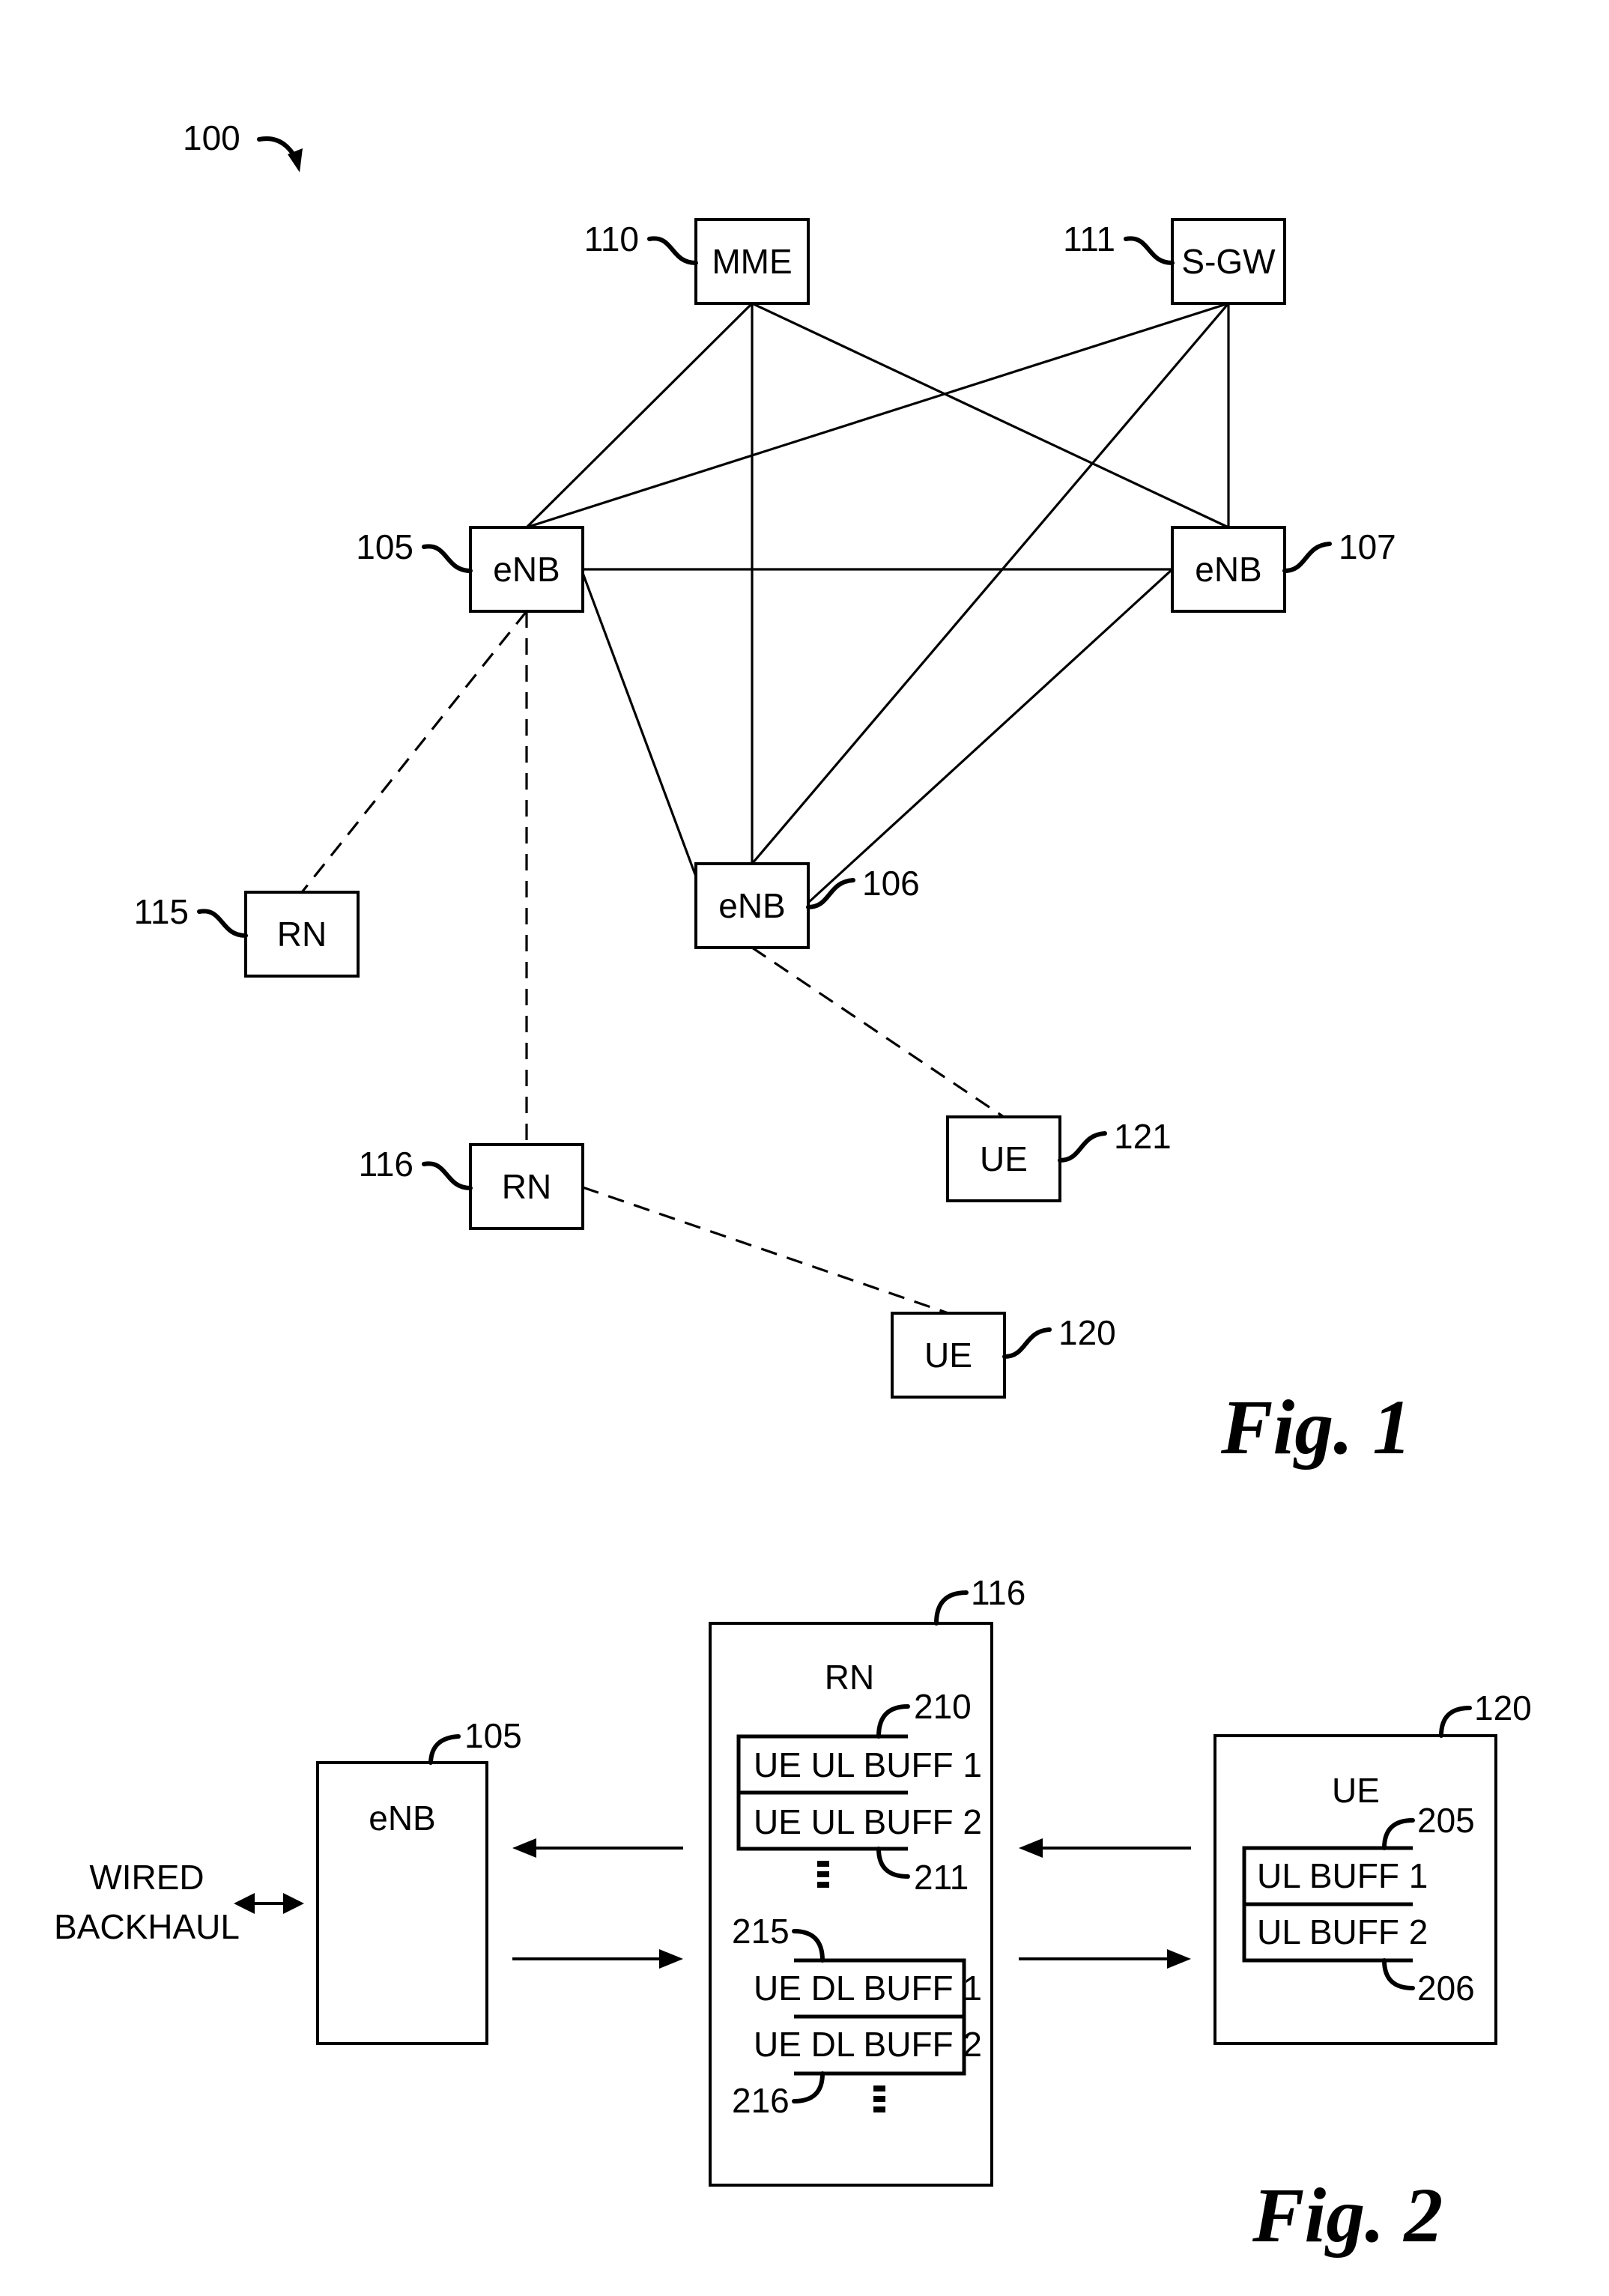  Describe the element at coordinates (639, 416) in the screenshot. I see `wired-link-mme-enb105` at that location.